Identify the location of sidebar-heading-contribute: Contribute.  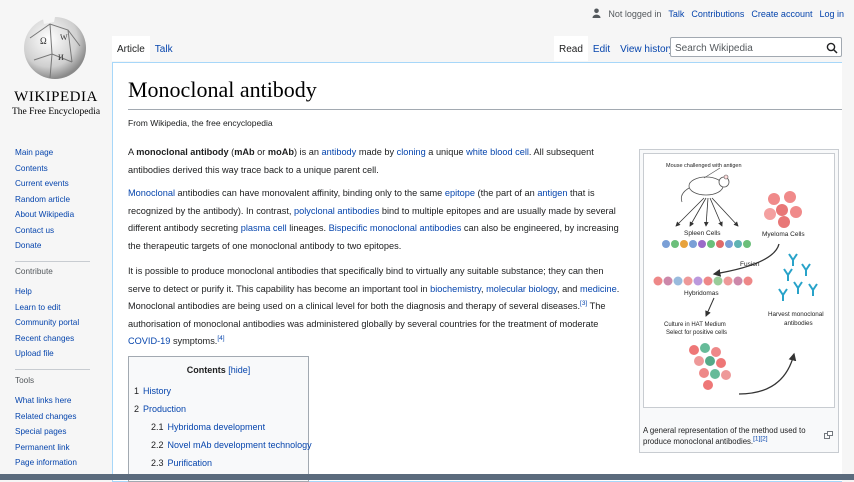
(34, 271).